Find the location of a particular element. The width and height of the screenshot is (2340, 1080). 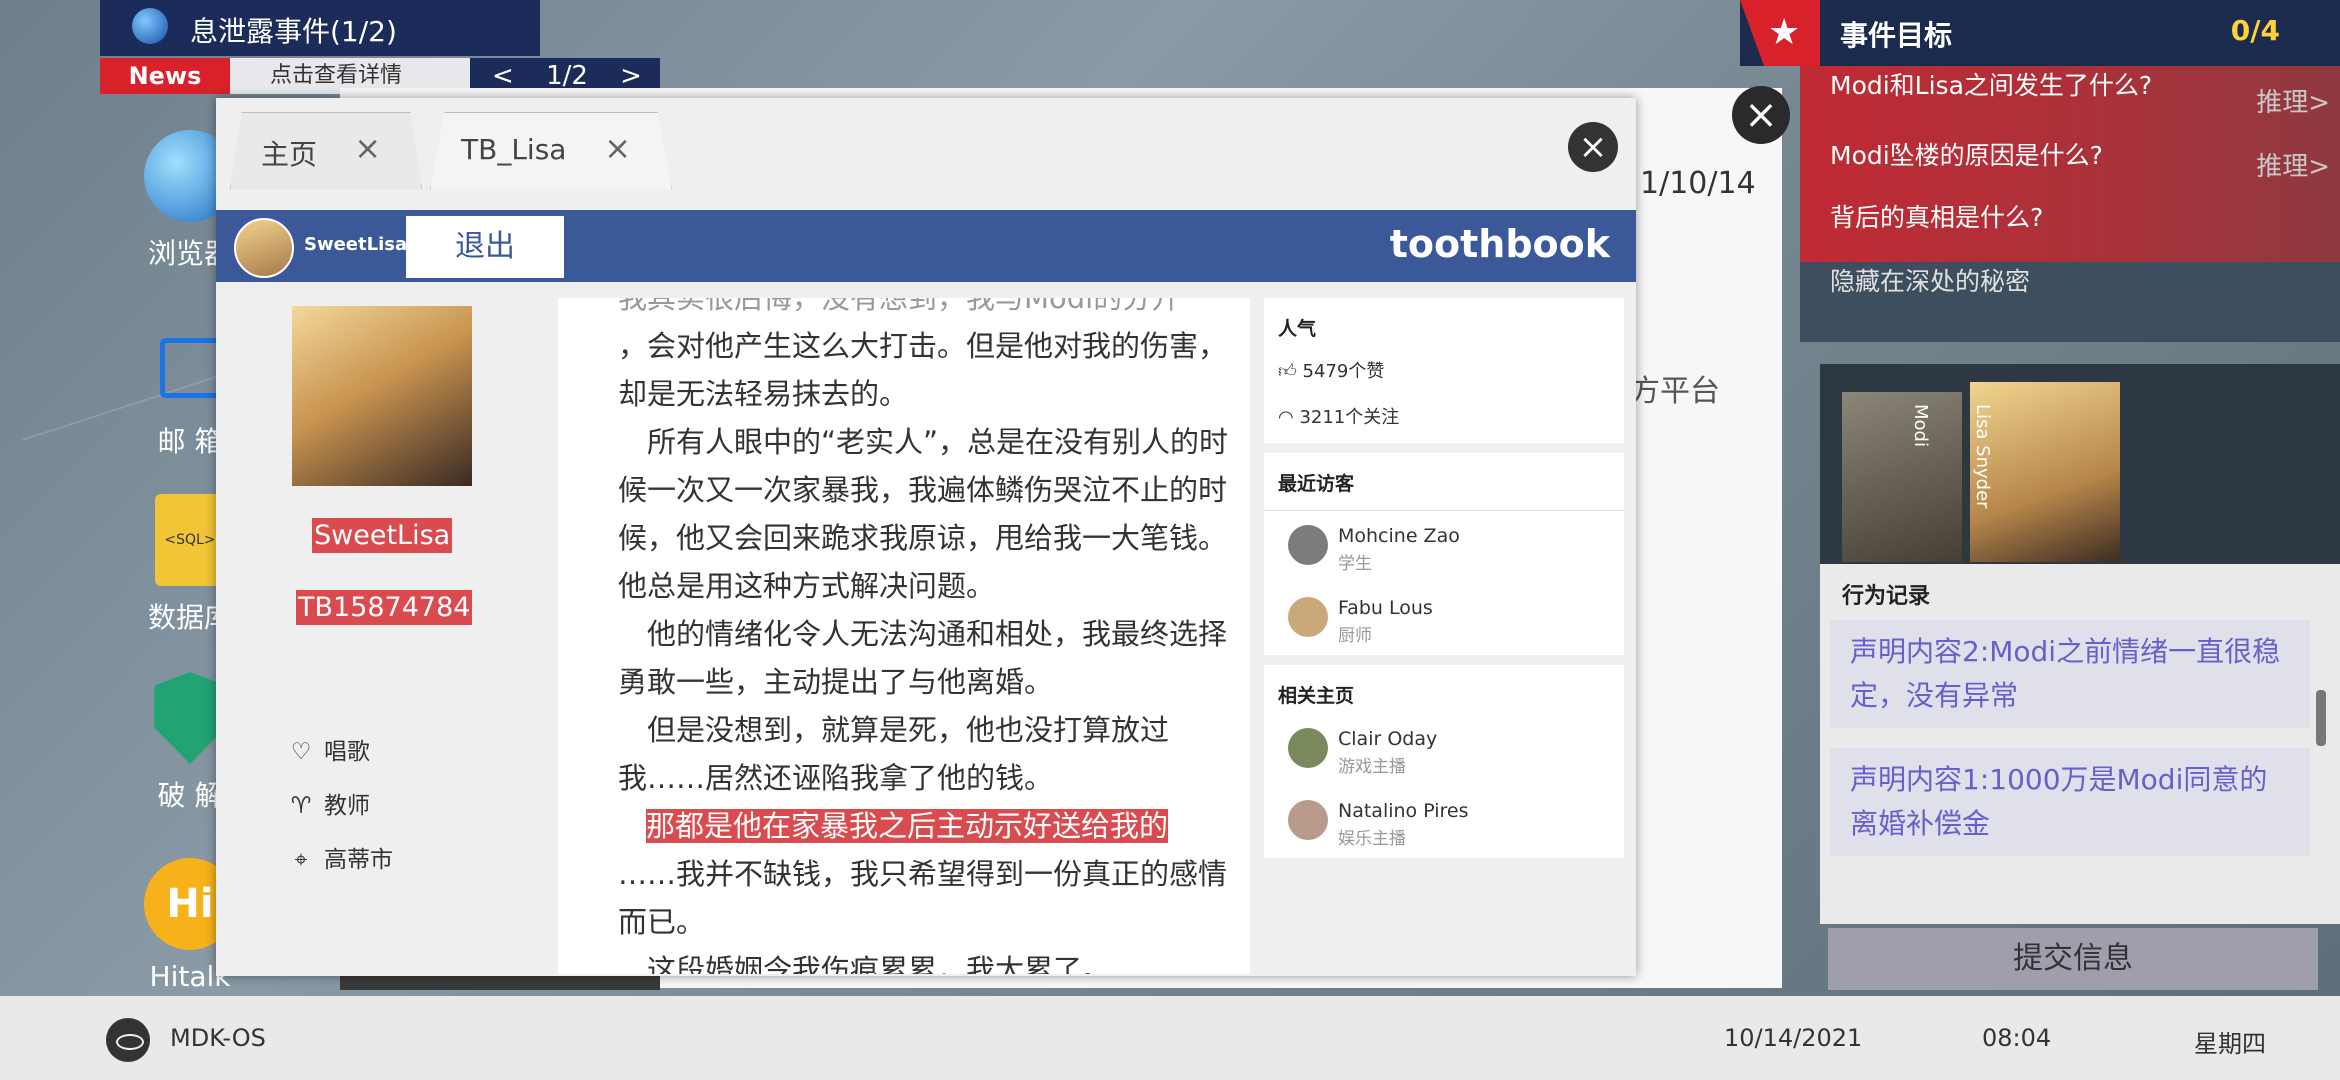

related-card: 相关主页 Clair Oday 游戏主播 Natalino Pires 娱乐主播 is located at coordinates (1444, 761).